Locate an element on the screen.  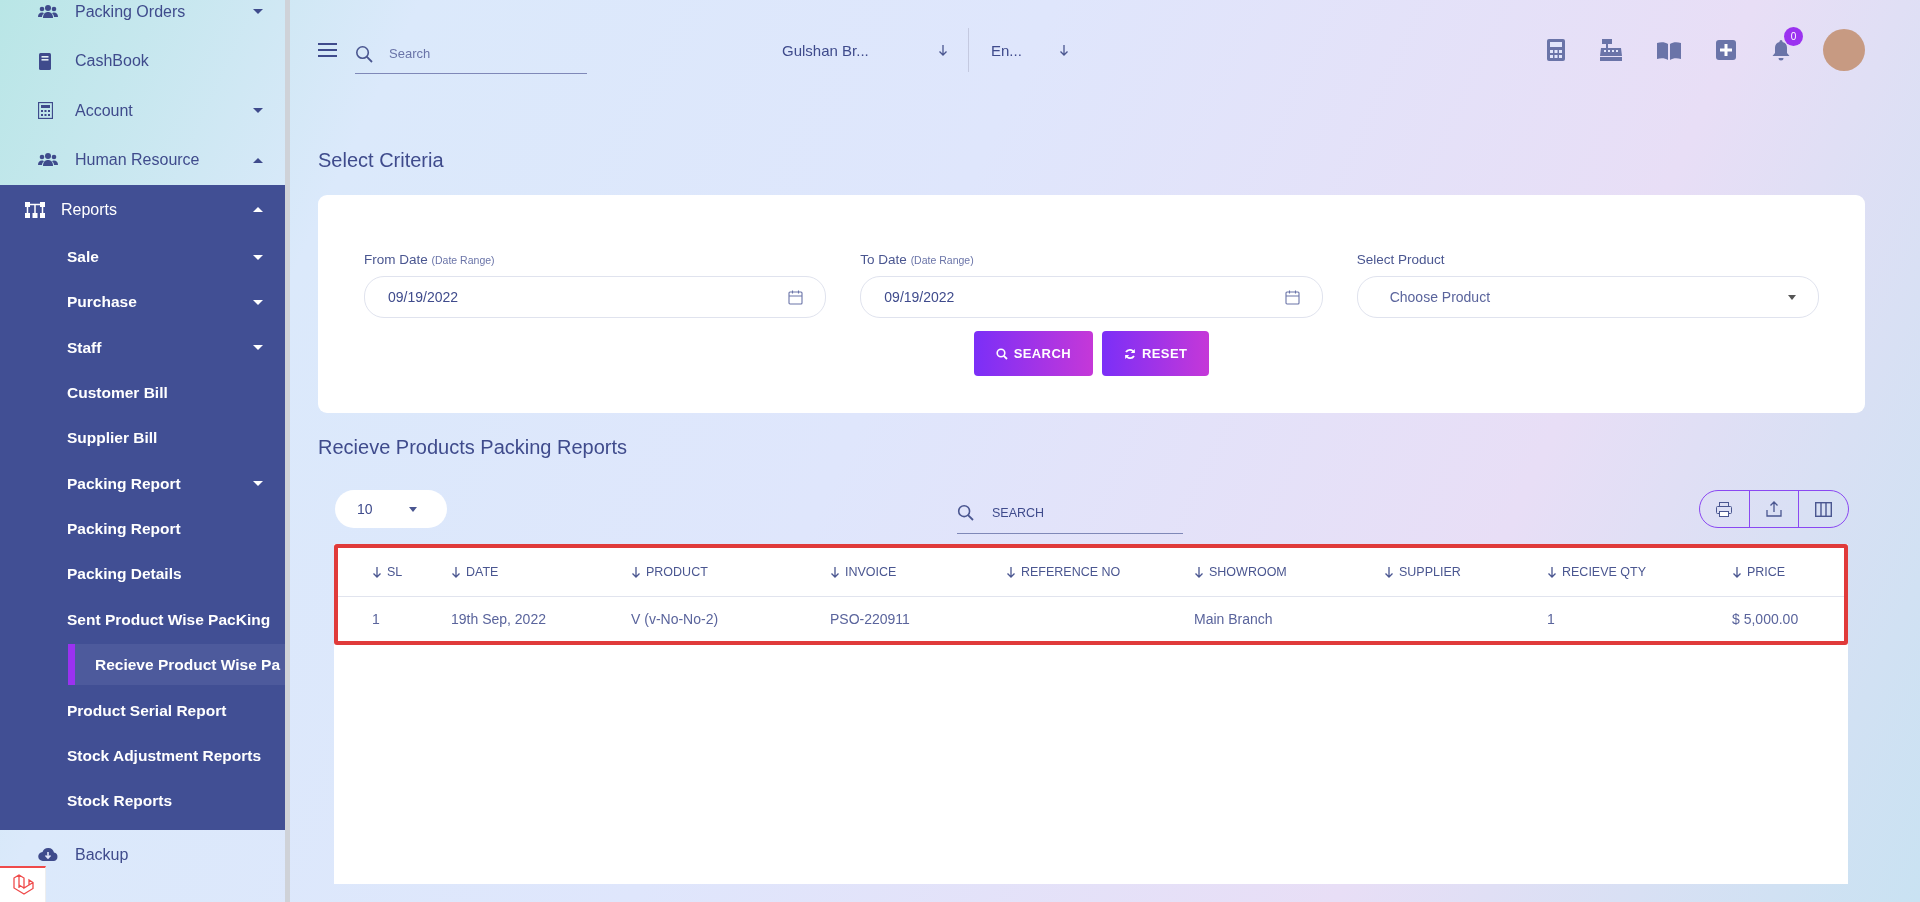
columns-icon is located at coordinates (1824, 509).